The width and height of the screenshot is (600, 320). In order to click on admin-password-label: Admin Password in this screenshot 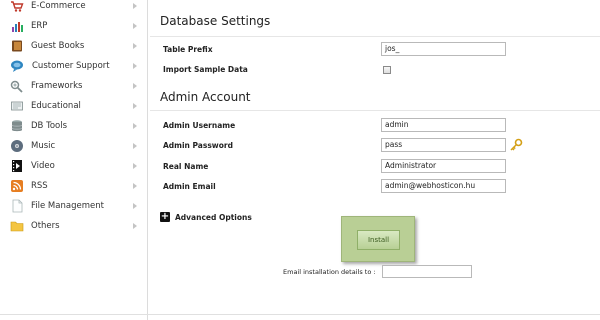, I will do `click(198, 145)`.